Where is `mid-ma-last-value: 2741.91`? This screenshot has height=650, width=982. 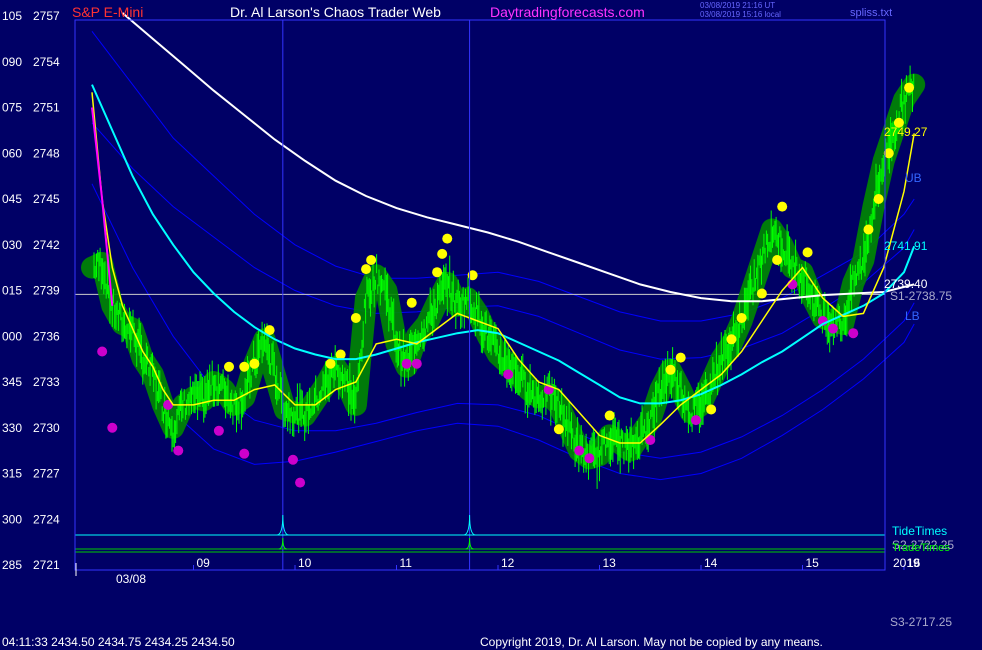
mid-ma-last-value: 2741.91 is located at coordinates (906, 246).